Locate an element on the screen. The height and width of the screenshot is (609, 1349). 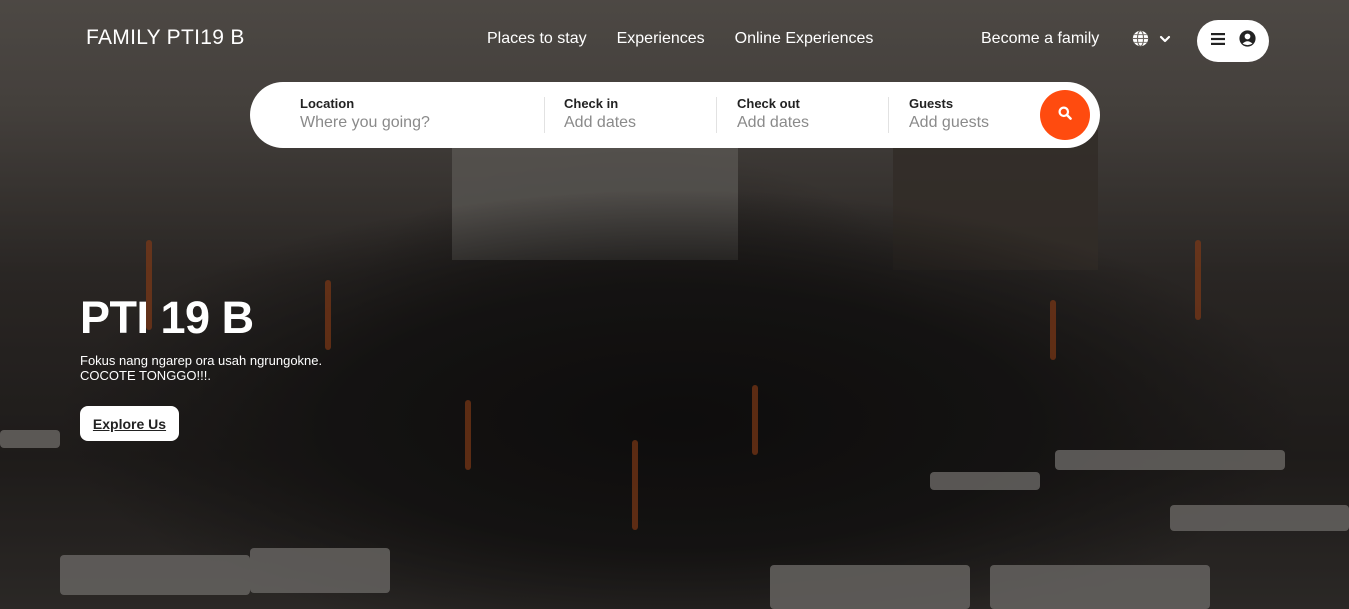
language-selector is located at coordinates (1151, 38).